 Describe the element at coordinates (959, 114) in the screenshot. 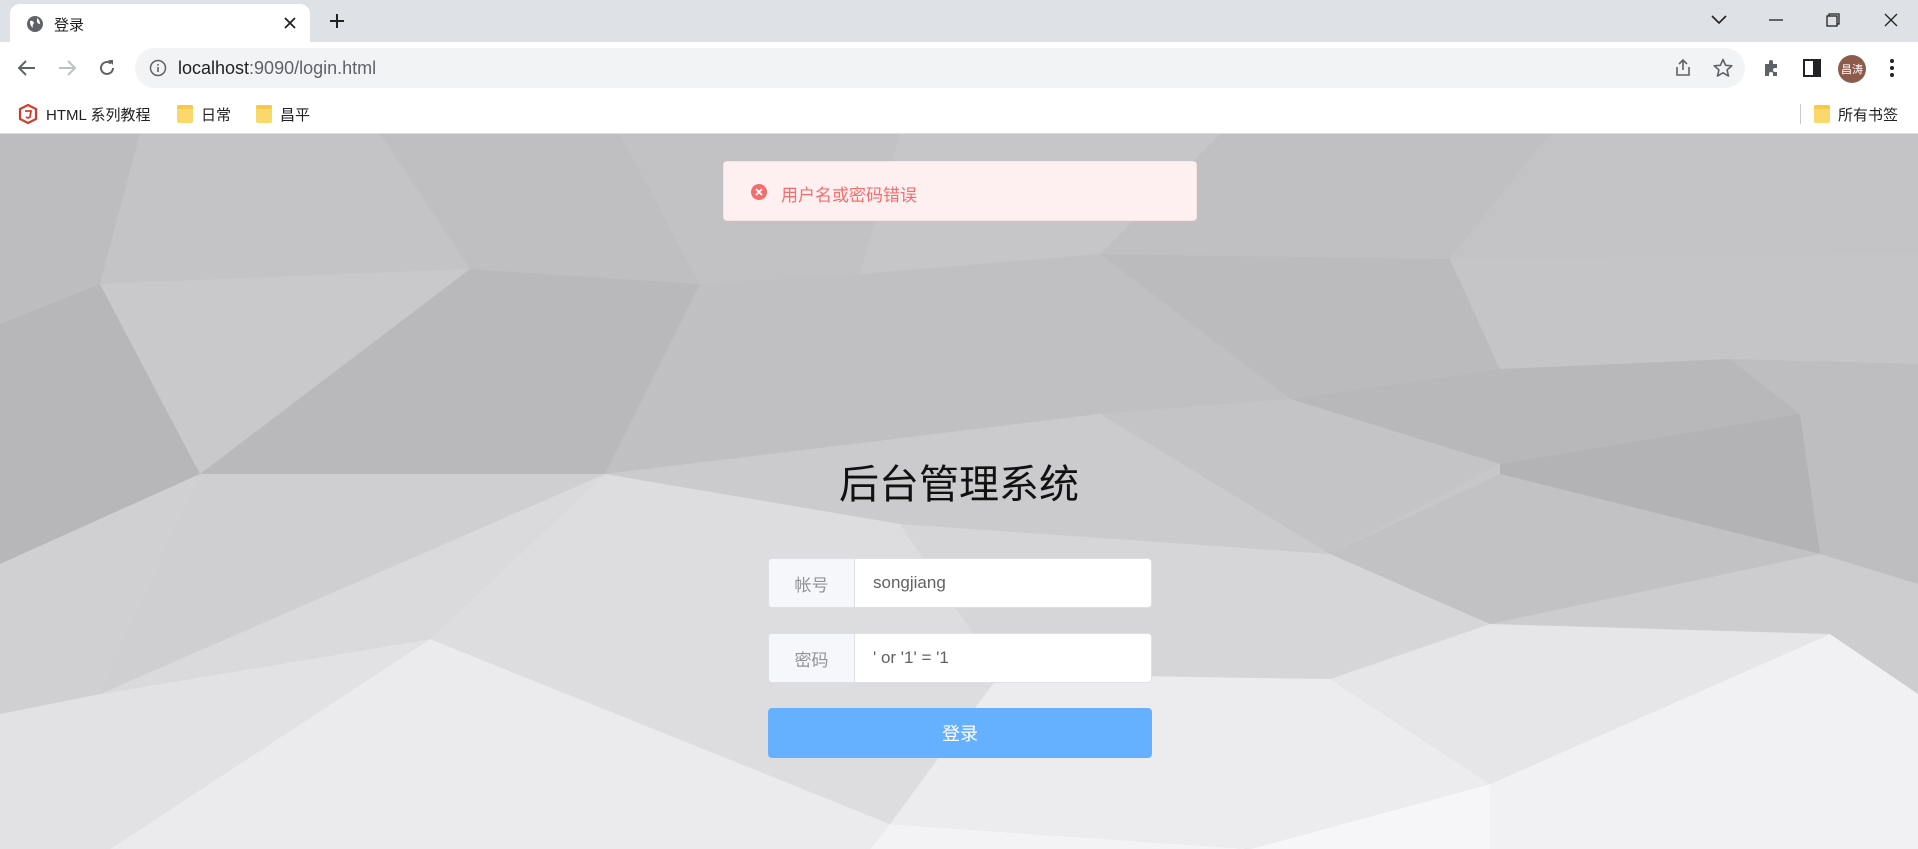

I see `bookmarks-bar: HTML 系列教程 日常 昌平 所有书签` at that location.